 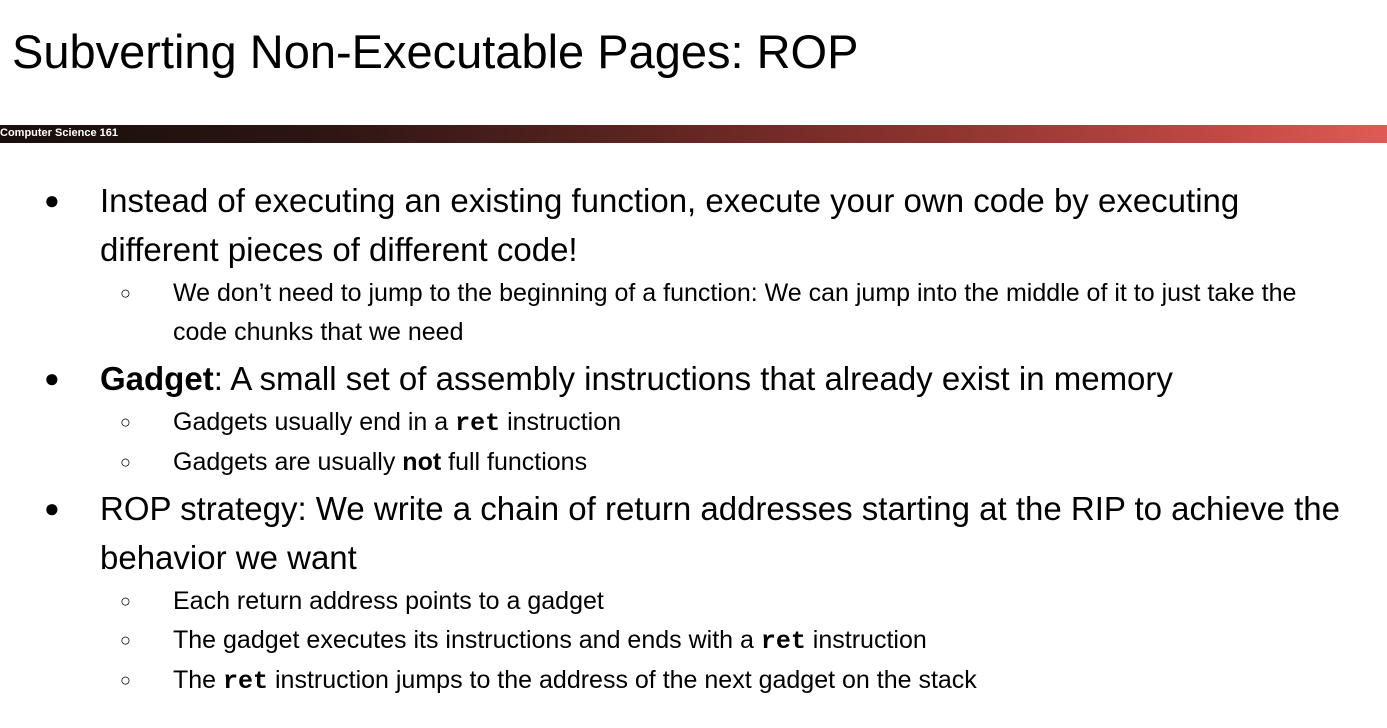 I want to click on course-banner: Computer Science 161, so click(x=693, y=134).